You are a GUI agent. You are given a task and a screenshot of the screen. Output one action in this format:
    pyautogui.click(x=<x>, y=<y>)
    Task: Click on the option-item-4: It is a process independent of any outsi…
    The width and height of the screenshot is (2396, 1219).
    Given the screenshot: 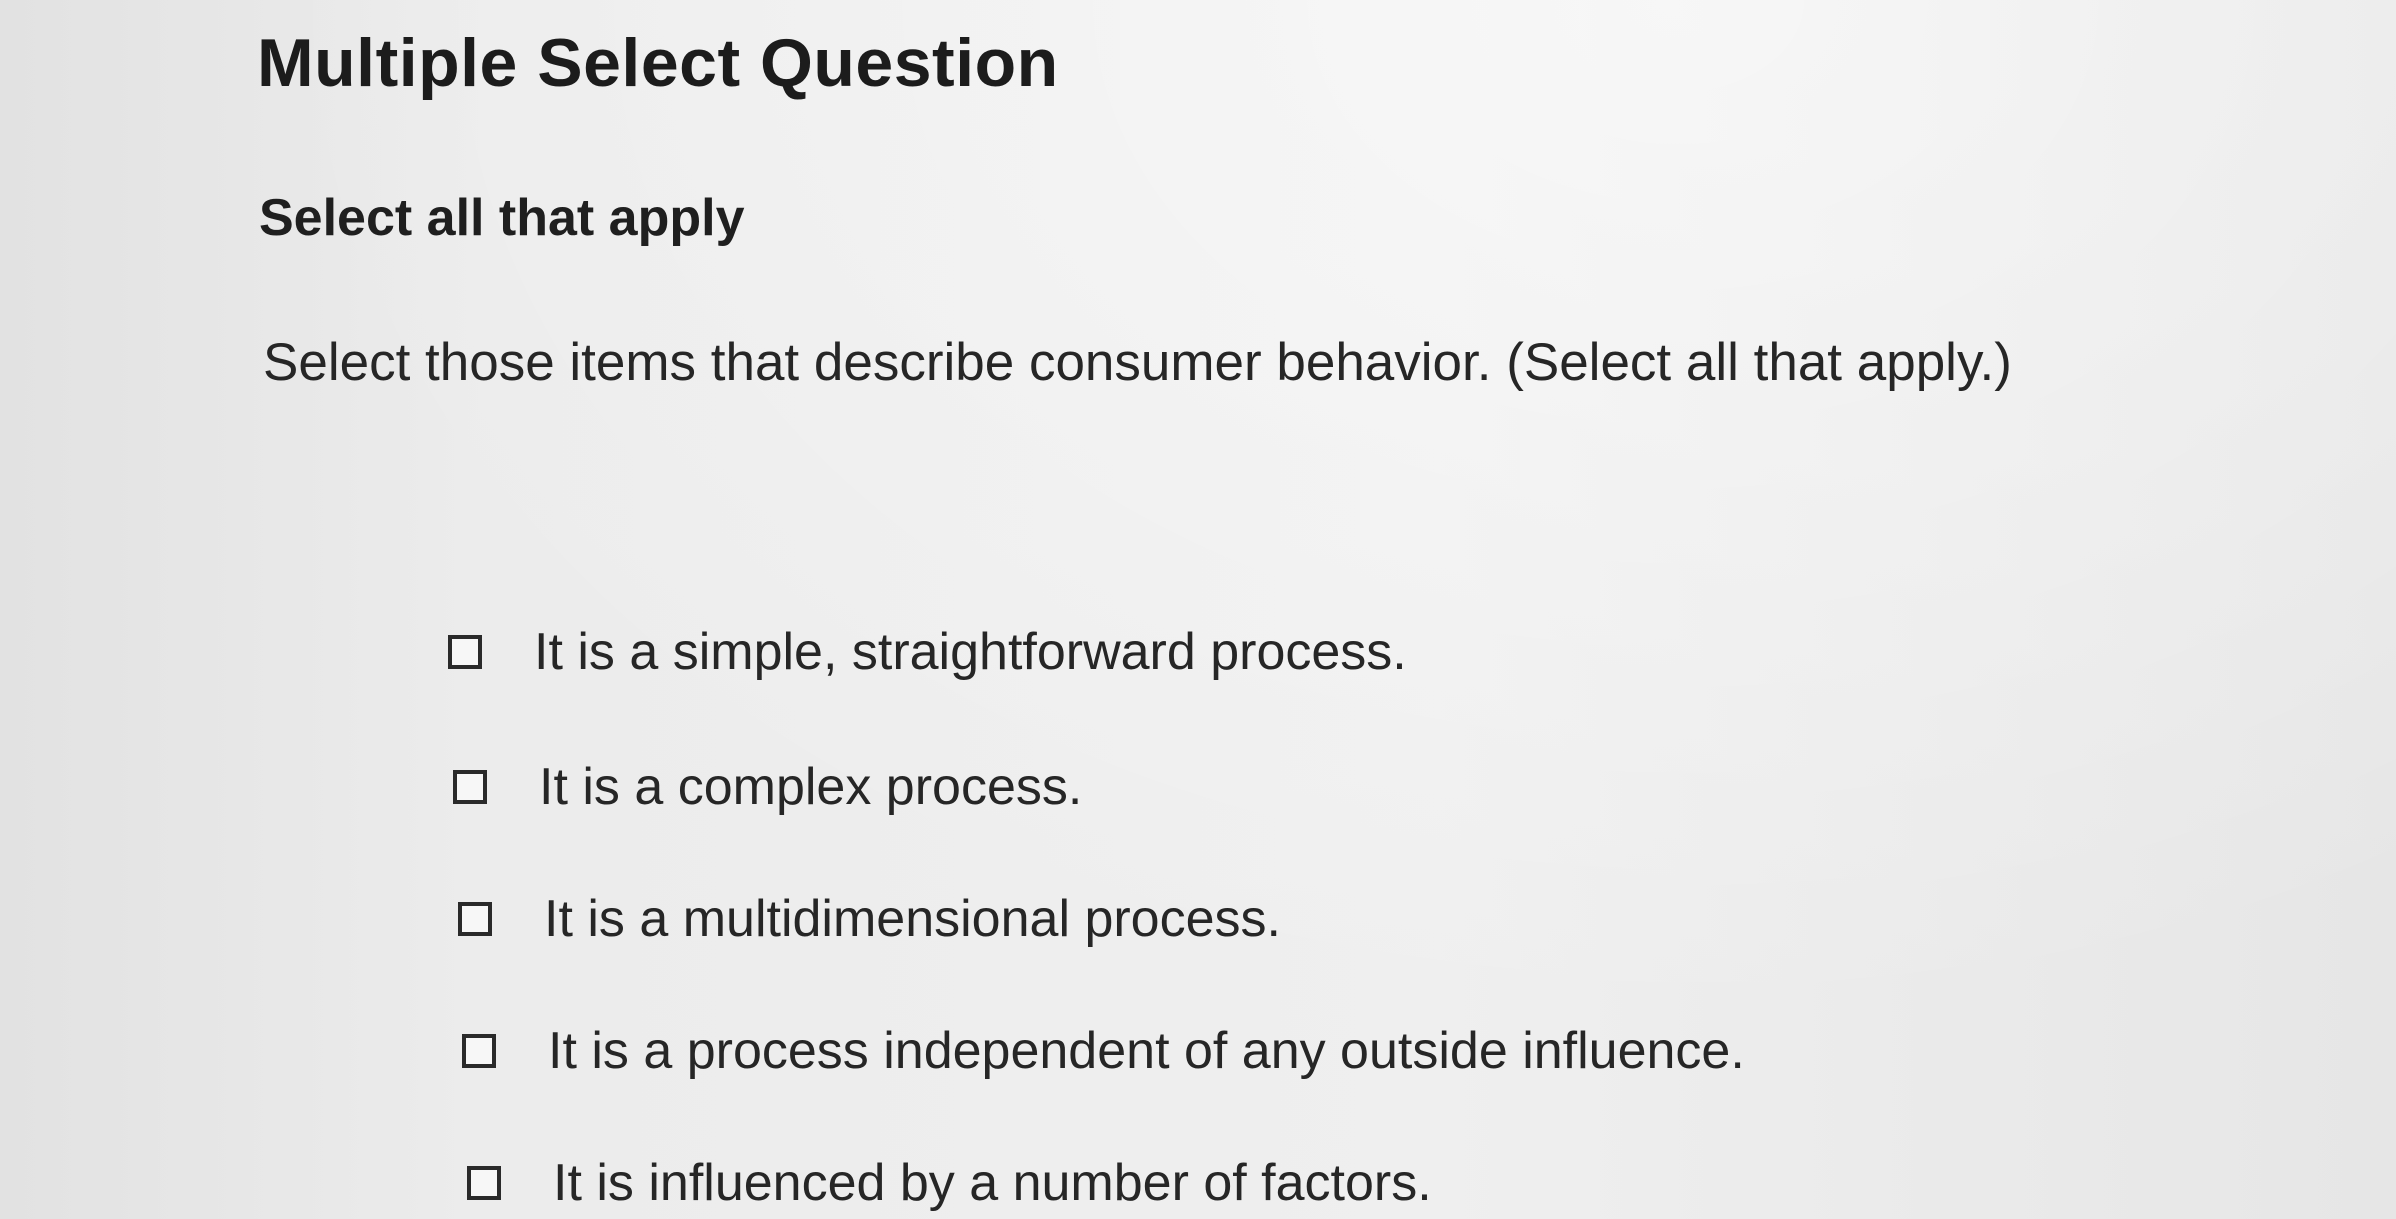 What is the action you would take?
    pyautogui.click(x=1103, y=1051)
    